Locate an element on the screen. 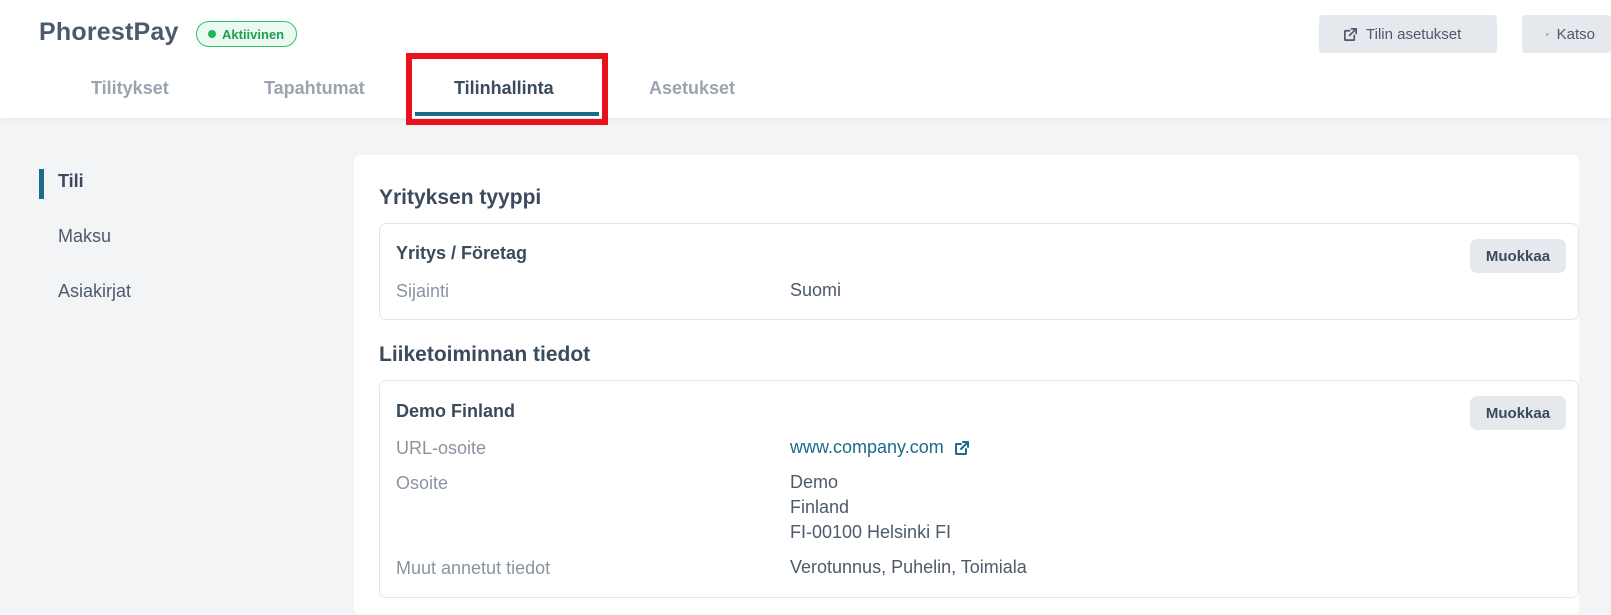 Image resolution: width=1611 pixels, height=615 pixels. url-label: URL-osoite is located at coordinates (441, 448).